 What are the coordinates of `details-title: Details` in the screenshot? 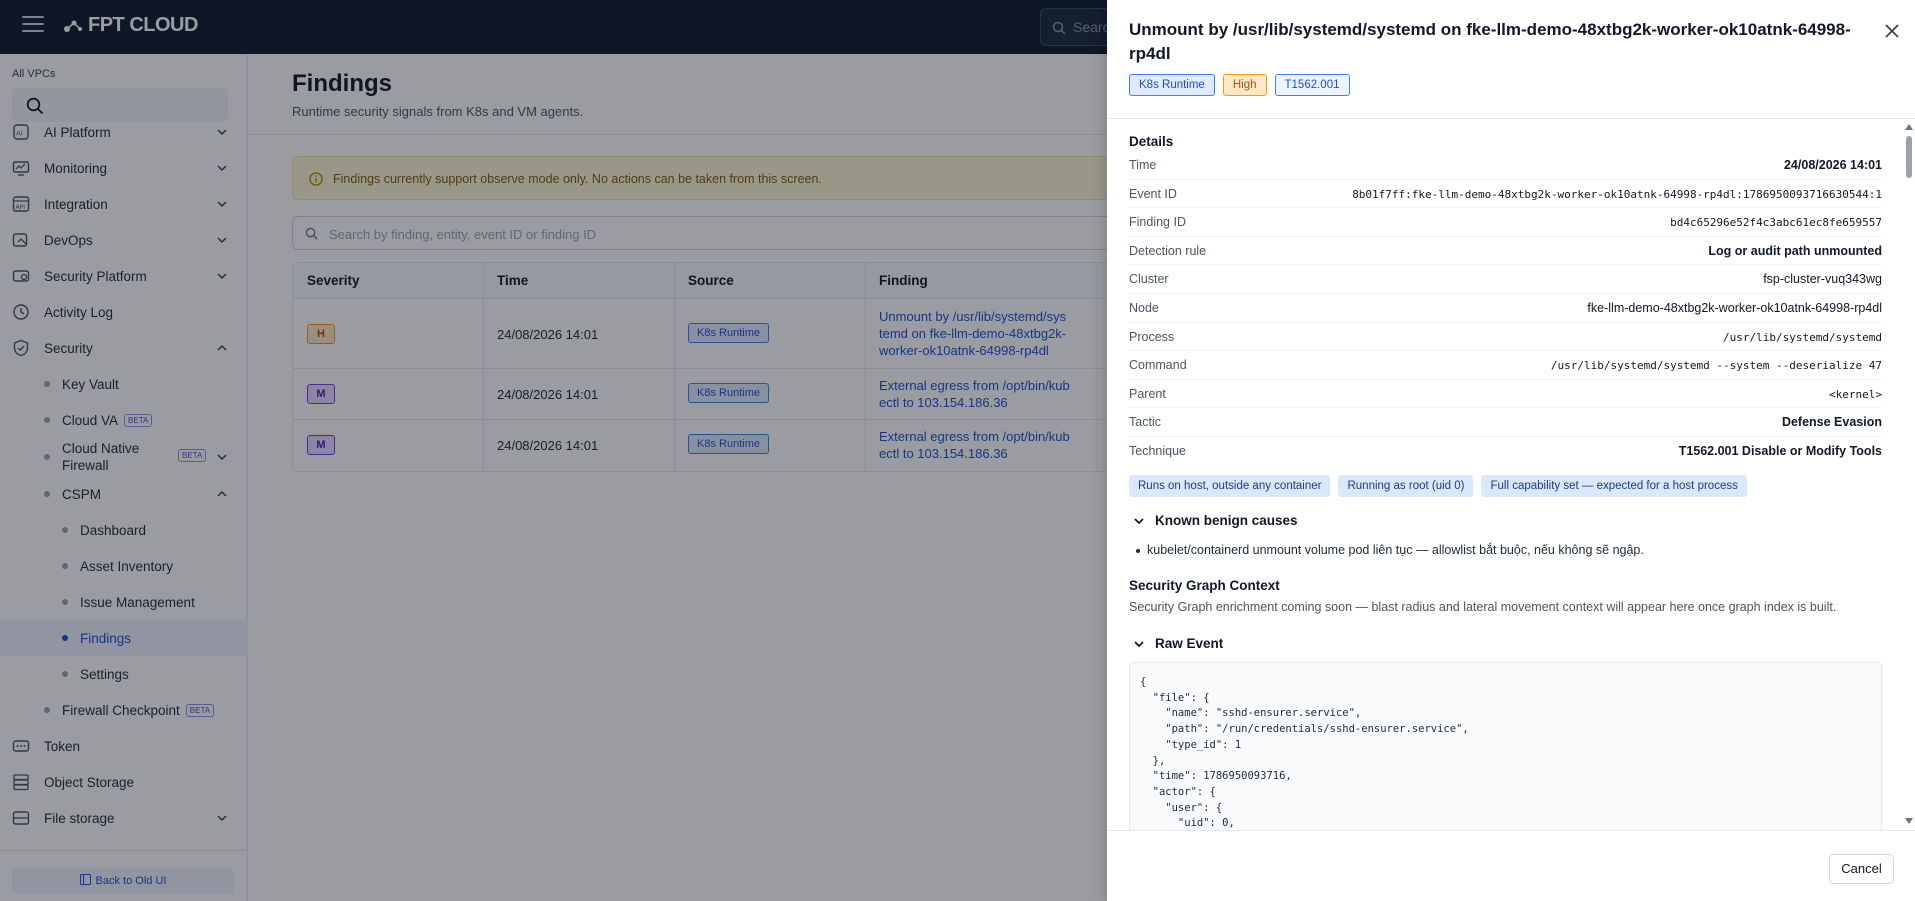 It's located at (1151, 141).